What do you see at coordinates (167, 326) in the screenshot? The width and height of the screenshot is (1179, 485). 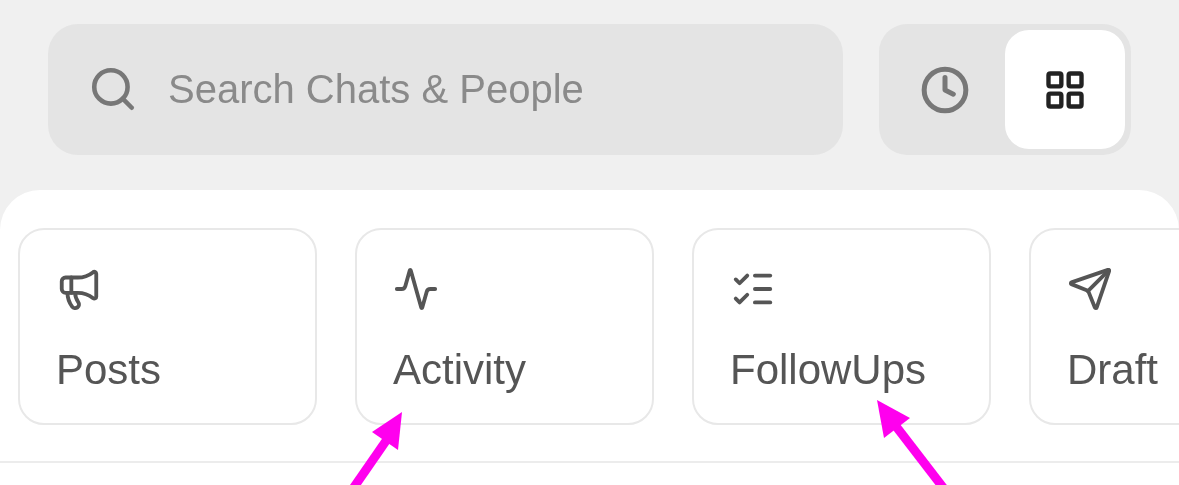 I see `shortcut-card: Posts` at bounding box center [167, 326].